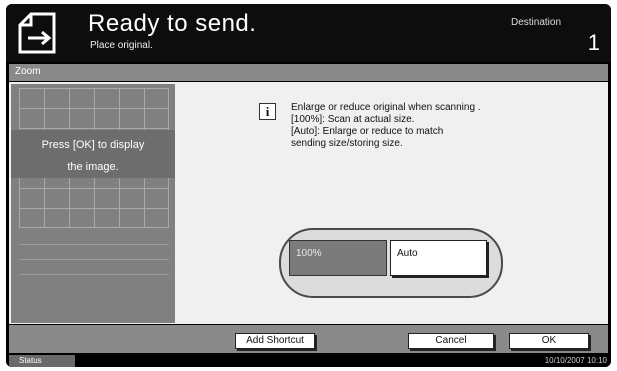  Describe the element at coordinates (267, 111) in the screenshot. I see `info-icon: i` at that location.